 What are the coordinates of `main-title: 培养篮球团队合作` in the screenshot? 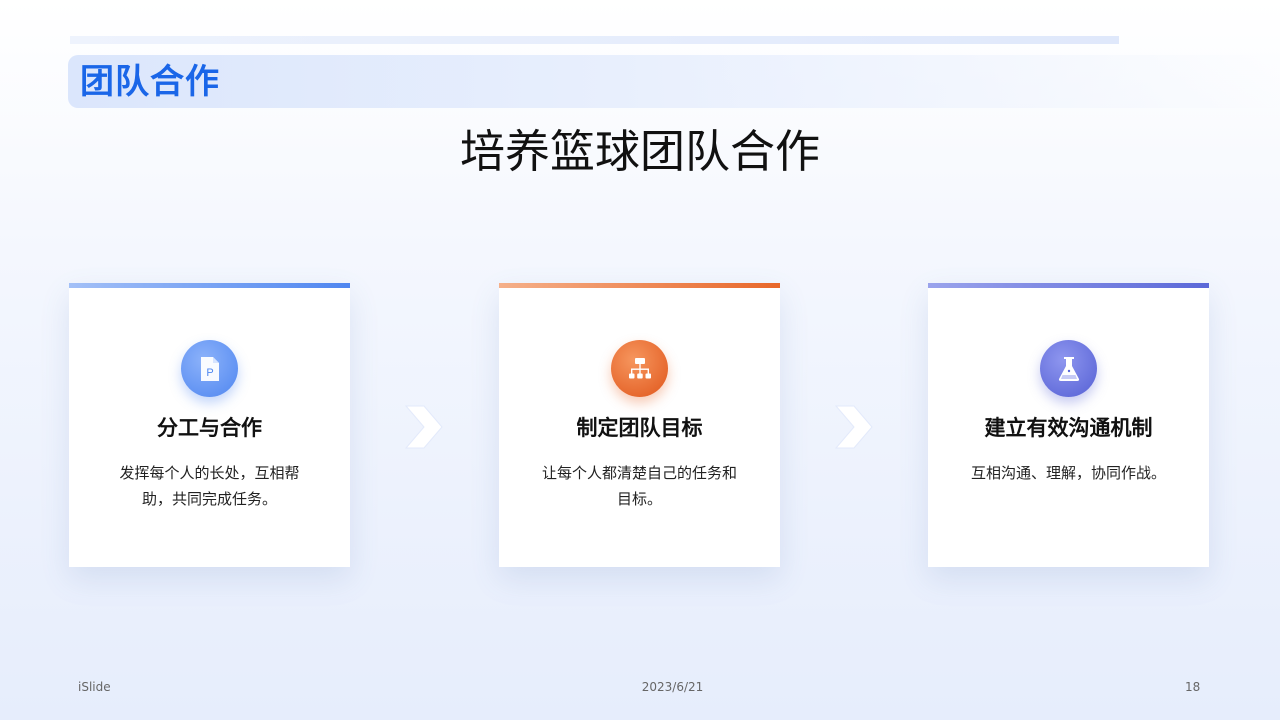 It's located at (639, 151).